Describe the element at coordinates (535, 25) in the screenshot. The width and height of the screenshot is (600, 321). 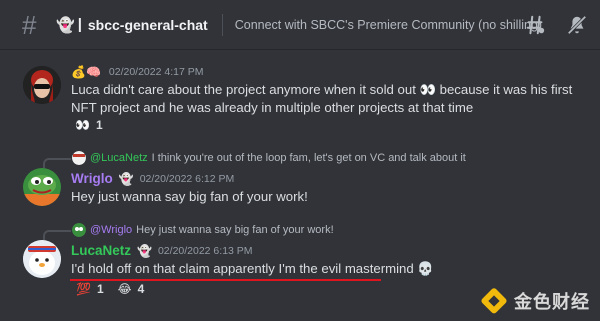
I see `threads-icon` at that location.